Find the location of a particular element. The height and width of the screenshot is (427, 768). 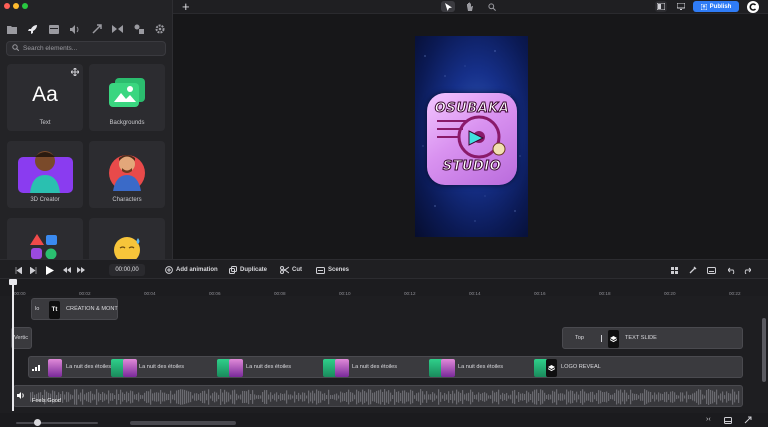

grid-view-button is located at coordinates (674, 270).